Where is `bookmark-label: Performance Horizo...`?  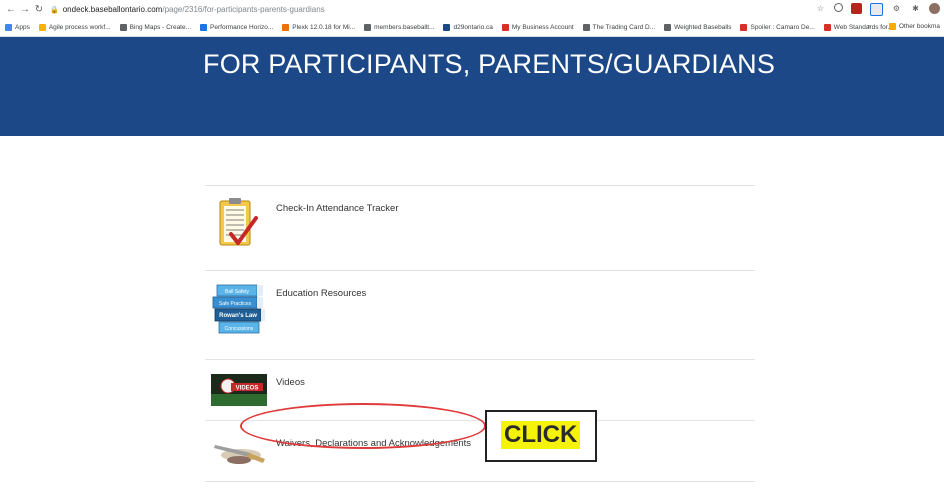
bookmark-label: Performance Horizo... is located at coordinates (242, 27).